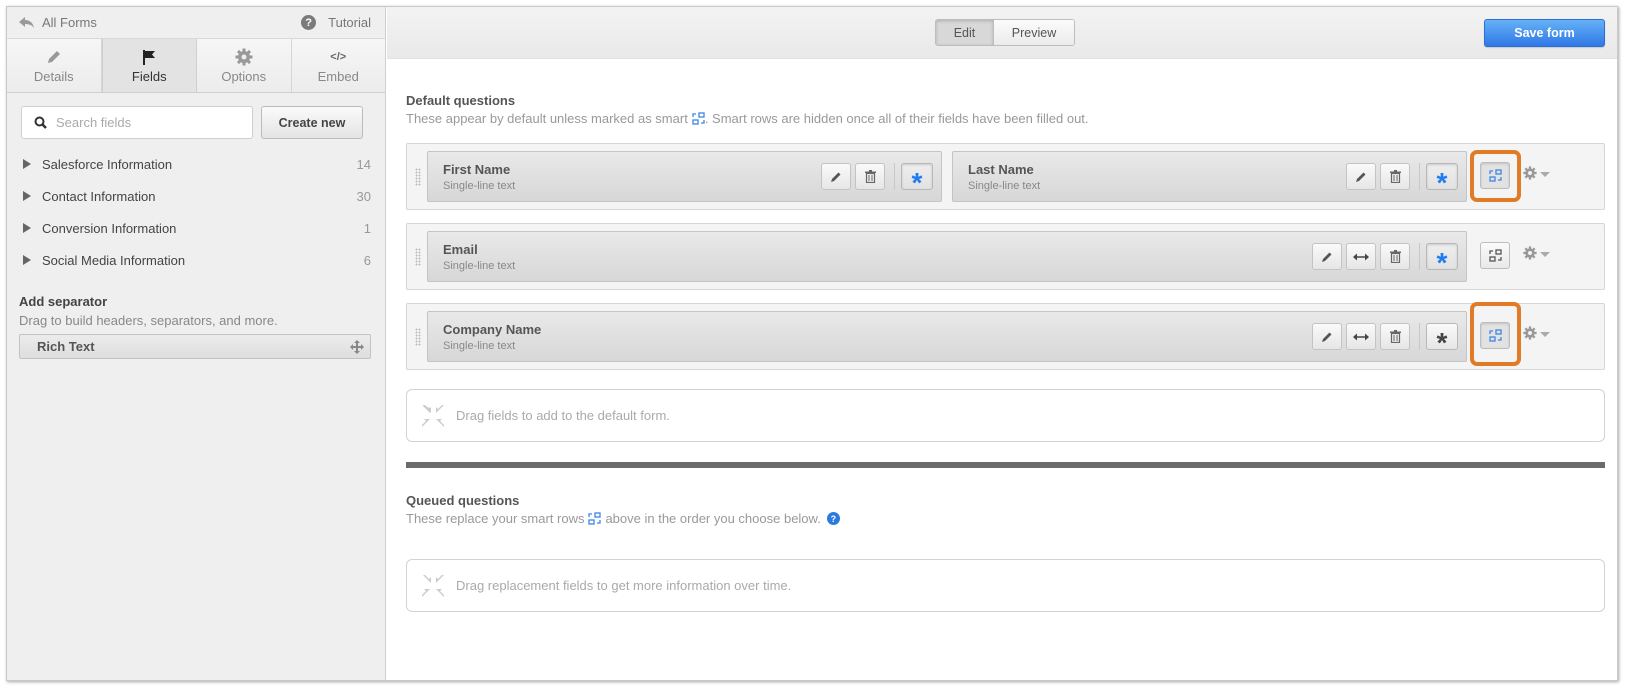  Describe the element at coordinates (109, 228) in the screenshot. I see `field-group-name: Conversion Information` at that location.